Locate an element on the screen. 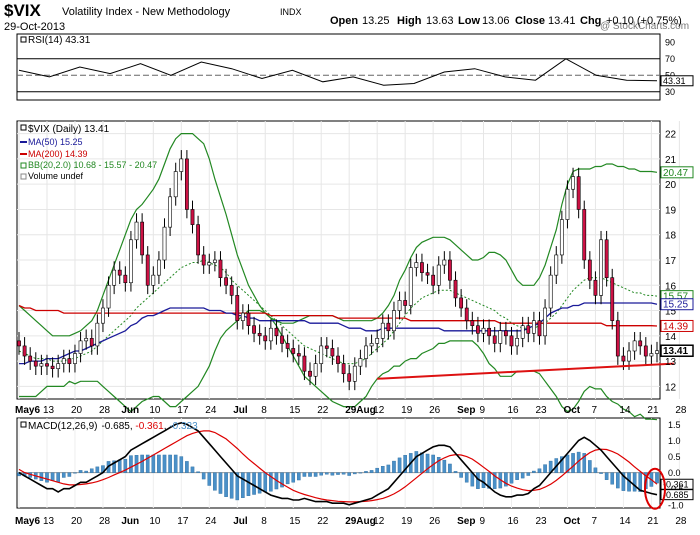  x-tick-label-bottom: 7 is located at coordinates (594, 521).